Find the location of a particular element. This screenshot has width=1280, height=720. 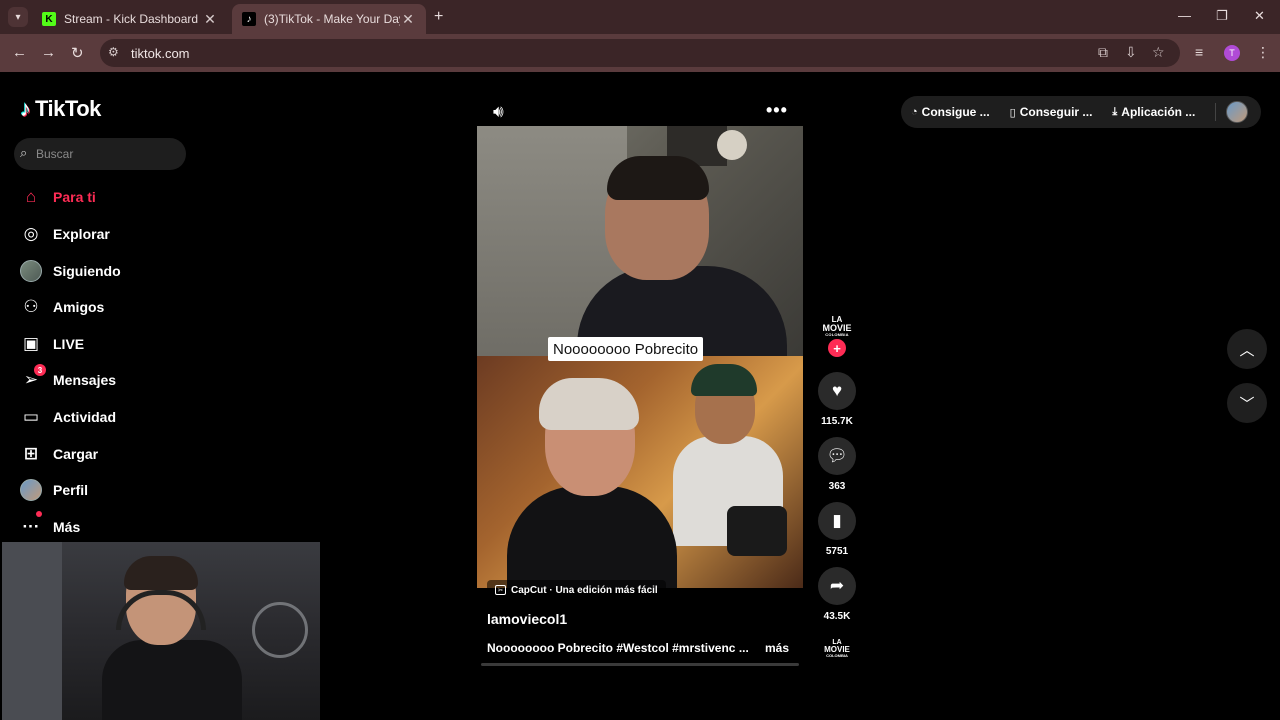

sidebar-item-perfil: Perfil is located at coordinates (54, 490).